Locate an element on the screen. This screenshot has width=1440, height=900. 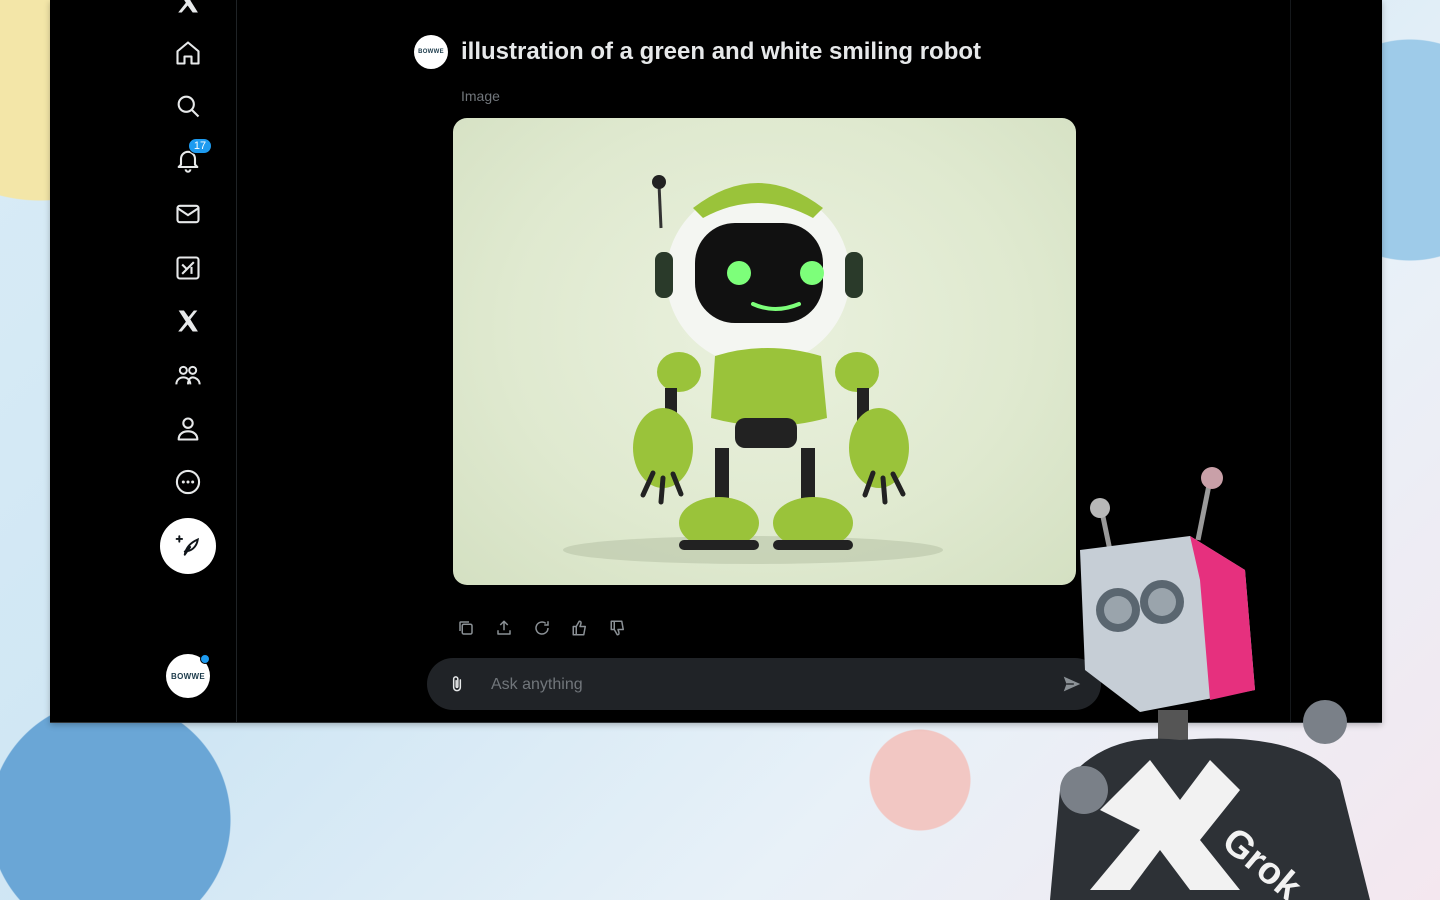
sidebar-item-messages is located at coordinates (188, 214).